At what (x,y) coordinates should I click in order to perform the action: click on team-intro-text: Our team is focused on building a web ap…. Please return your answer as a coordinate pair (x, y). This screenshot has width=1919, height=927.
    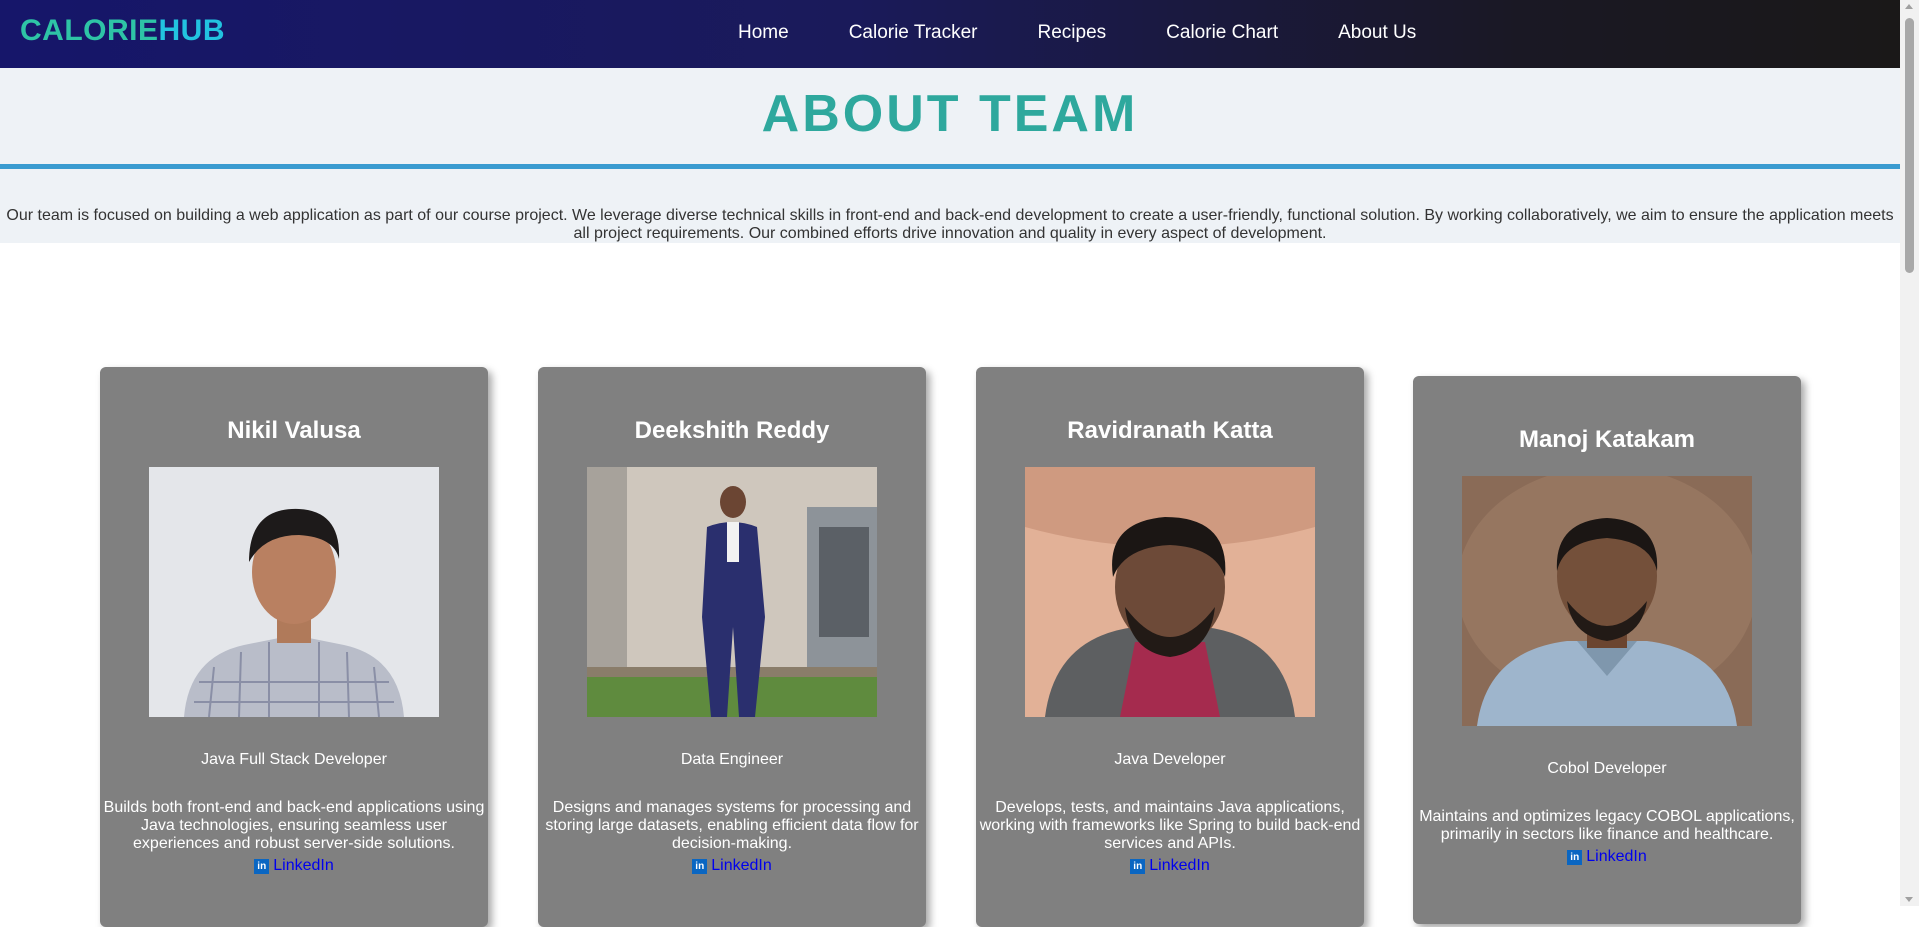
    Looking at the image, I should click on (950, 206).